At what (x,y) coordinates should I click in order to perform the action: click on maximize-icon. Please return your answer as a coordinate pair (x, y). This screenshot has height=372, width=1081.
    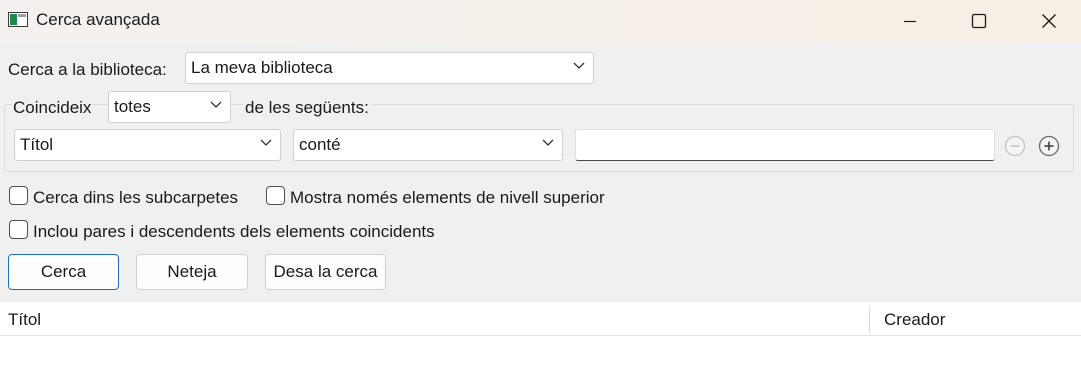
    Looking at the image, I should click on (979, 21).